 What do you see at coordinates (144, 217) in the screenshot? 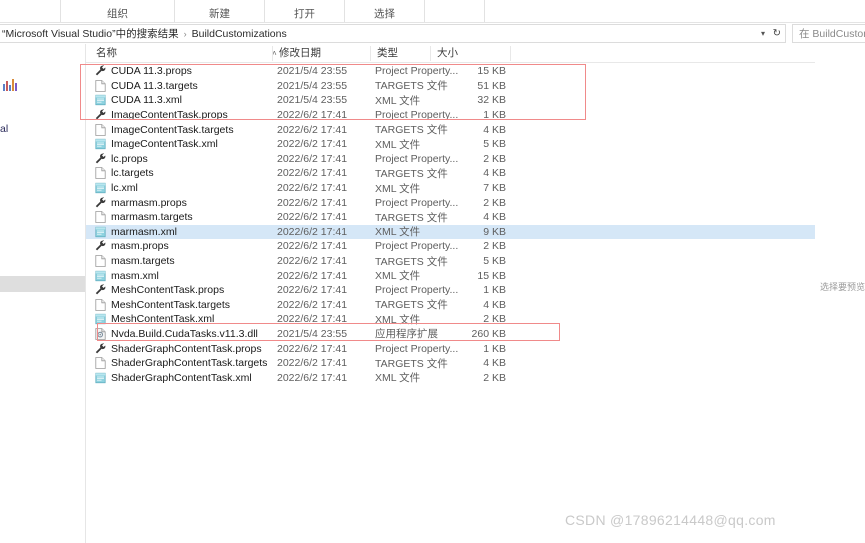
I see `file-name-cell: marmasm.targets` at bounding box center [144, 217].